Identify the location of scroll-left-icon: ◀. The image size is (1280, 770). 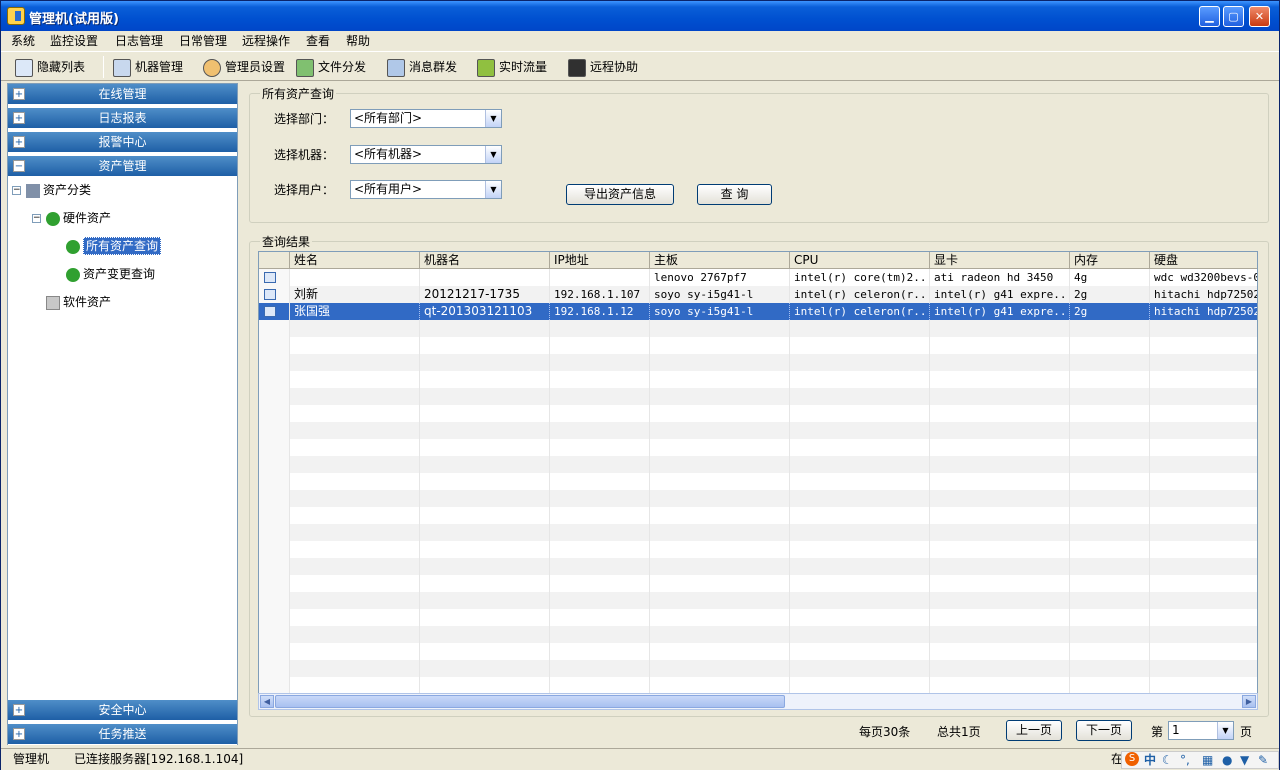
(267, 701).